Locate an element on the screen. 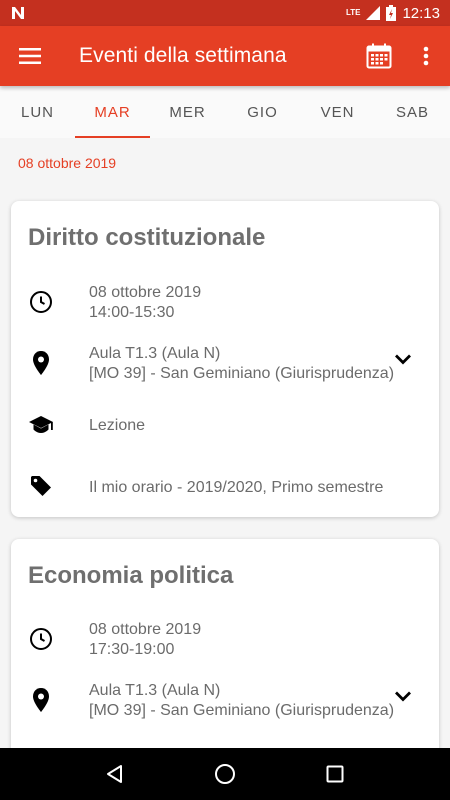 The height and width of the screenshot is (800, 450). network-type-label: LTE is located at coordinates (353, 12).